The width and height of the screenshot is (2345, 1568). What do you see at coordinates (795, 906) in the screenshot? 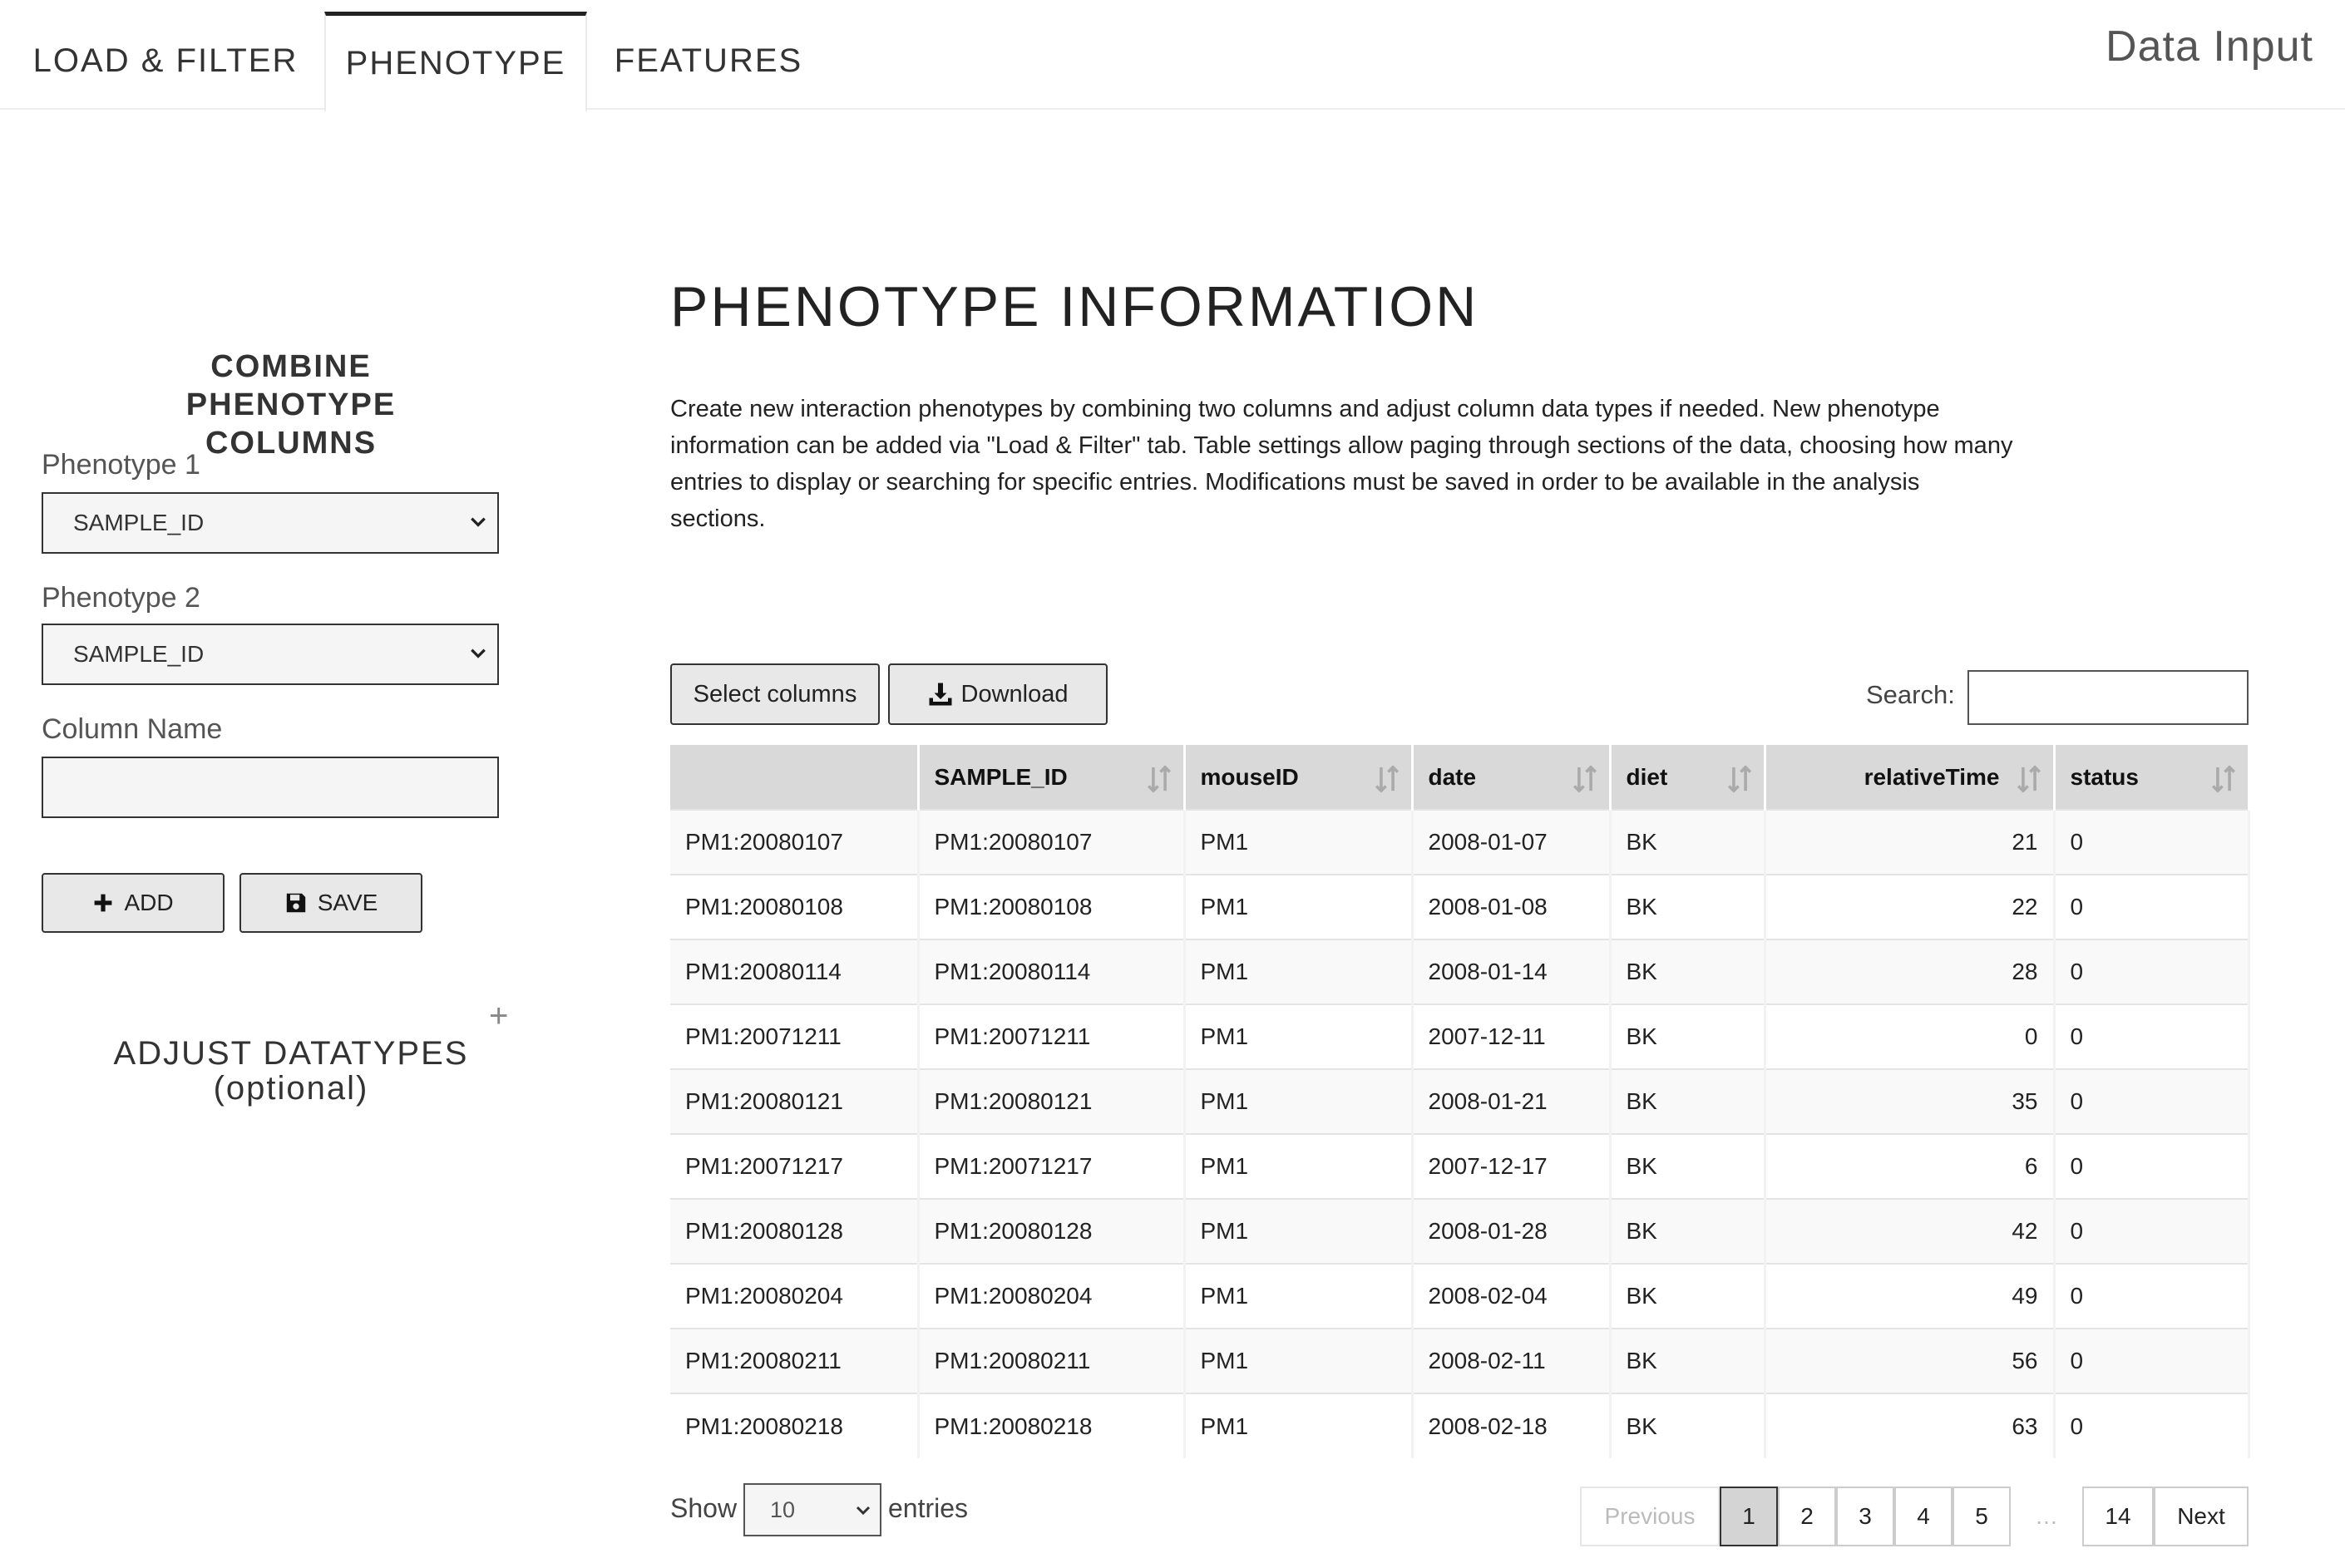
I see `table-cell: PM1:20080108` at bounding box center [795, 906].